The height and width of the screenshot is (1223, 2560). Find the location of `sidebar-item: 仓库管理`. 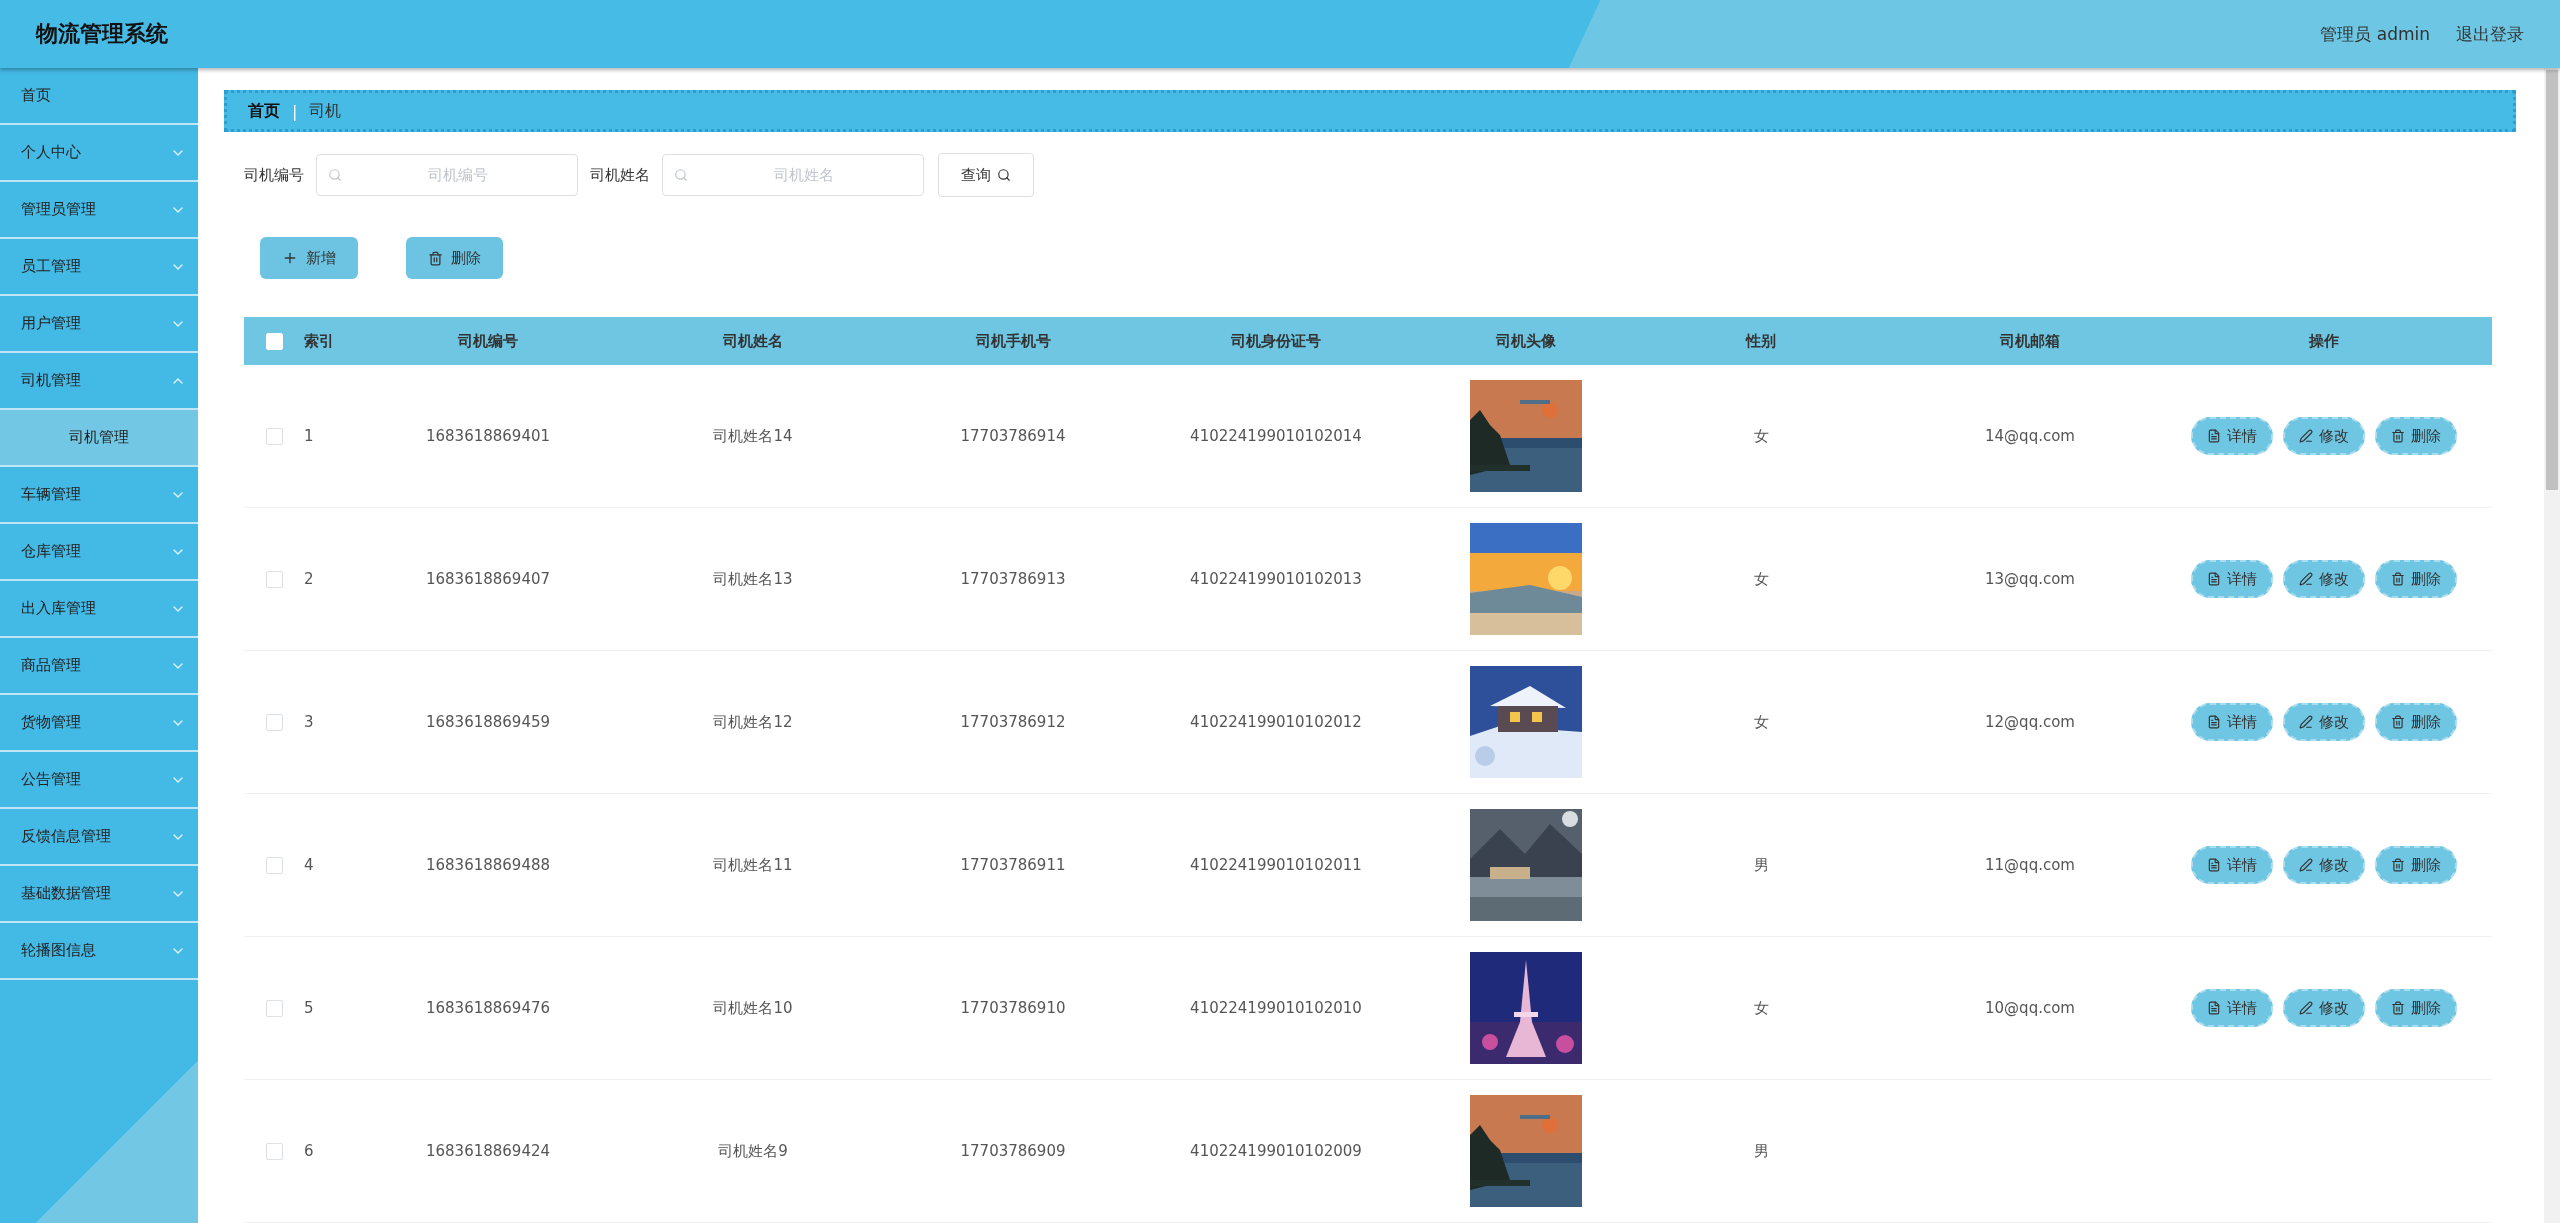

sidebar-item: 仓库管理 is located at coordinates (99, 552).